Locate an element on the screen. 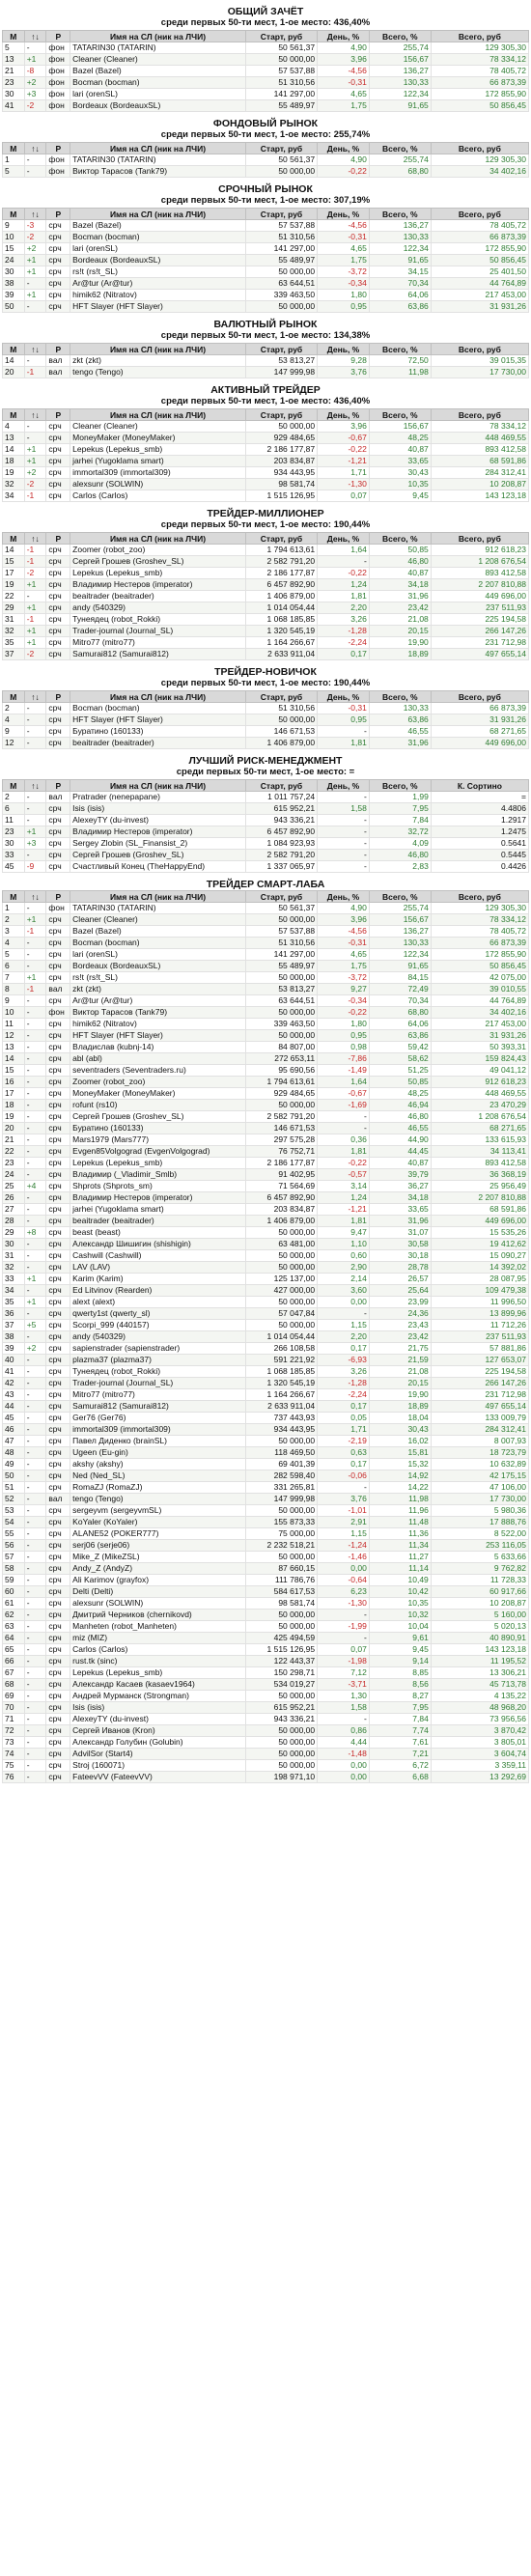 Image resolution: width=531 pixels, height=2576 pixels. trader-name-cell: abl (abl) is located at coordinates (158, 1059).